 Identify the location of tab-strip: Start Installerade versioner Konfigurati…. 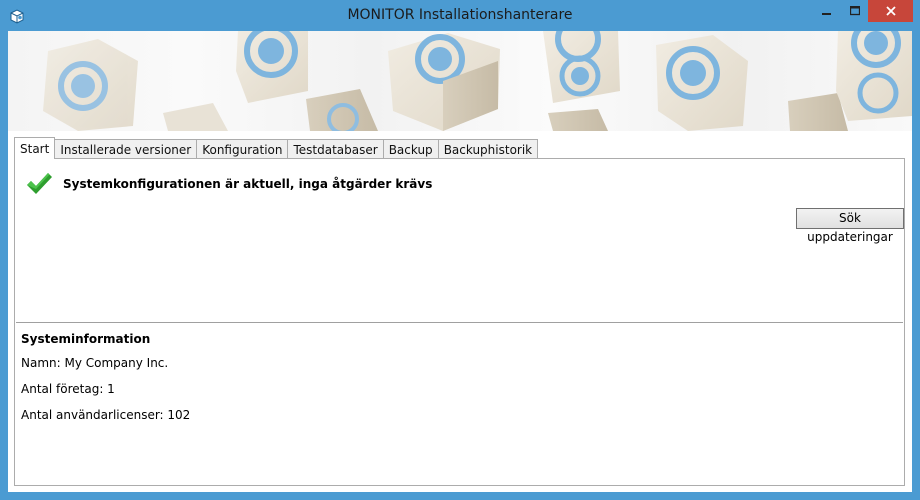
(276, 148).